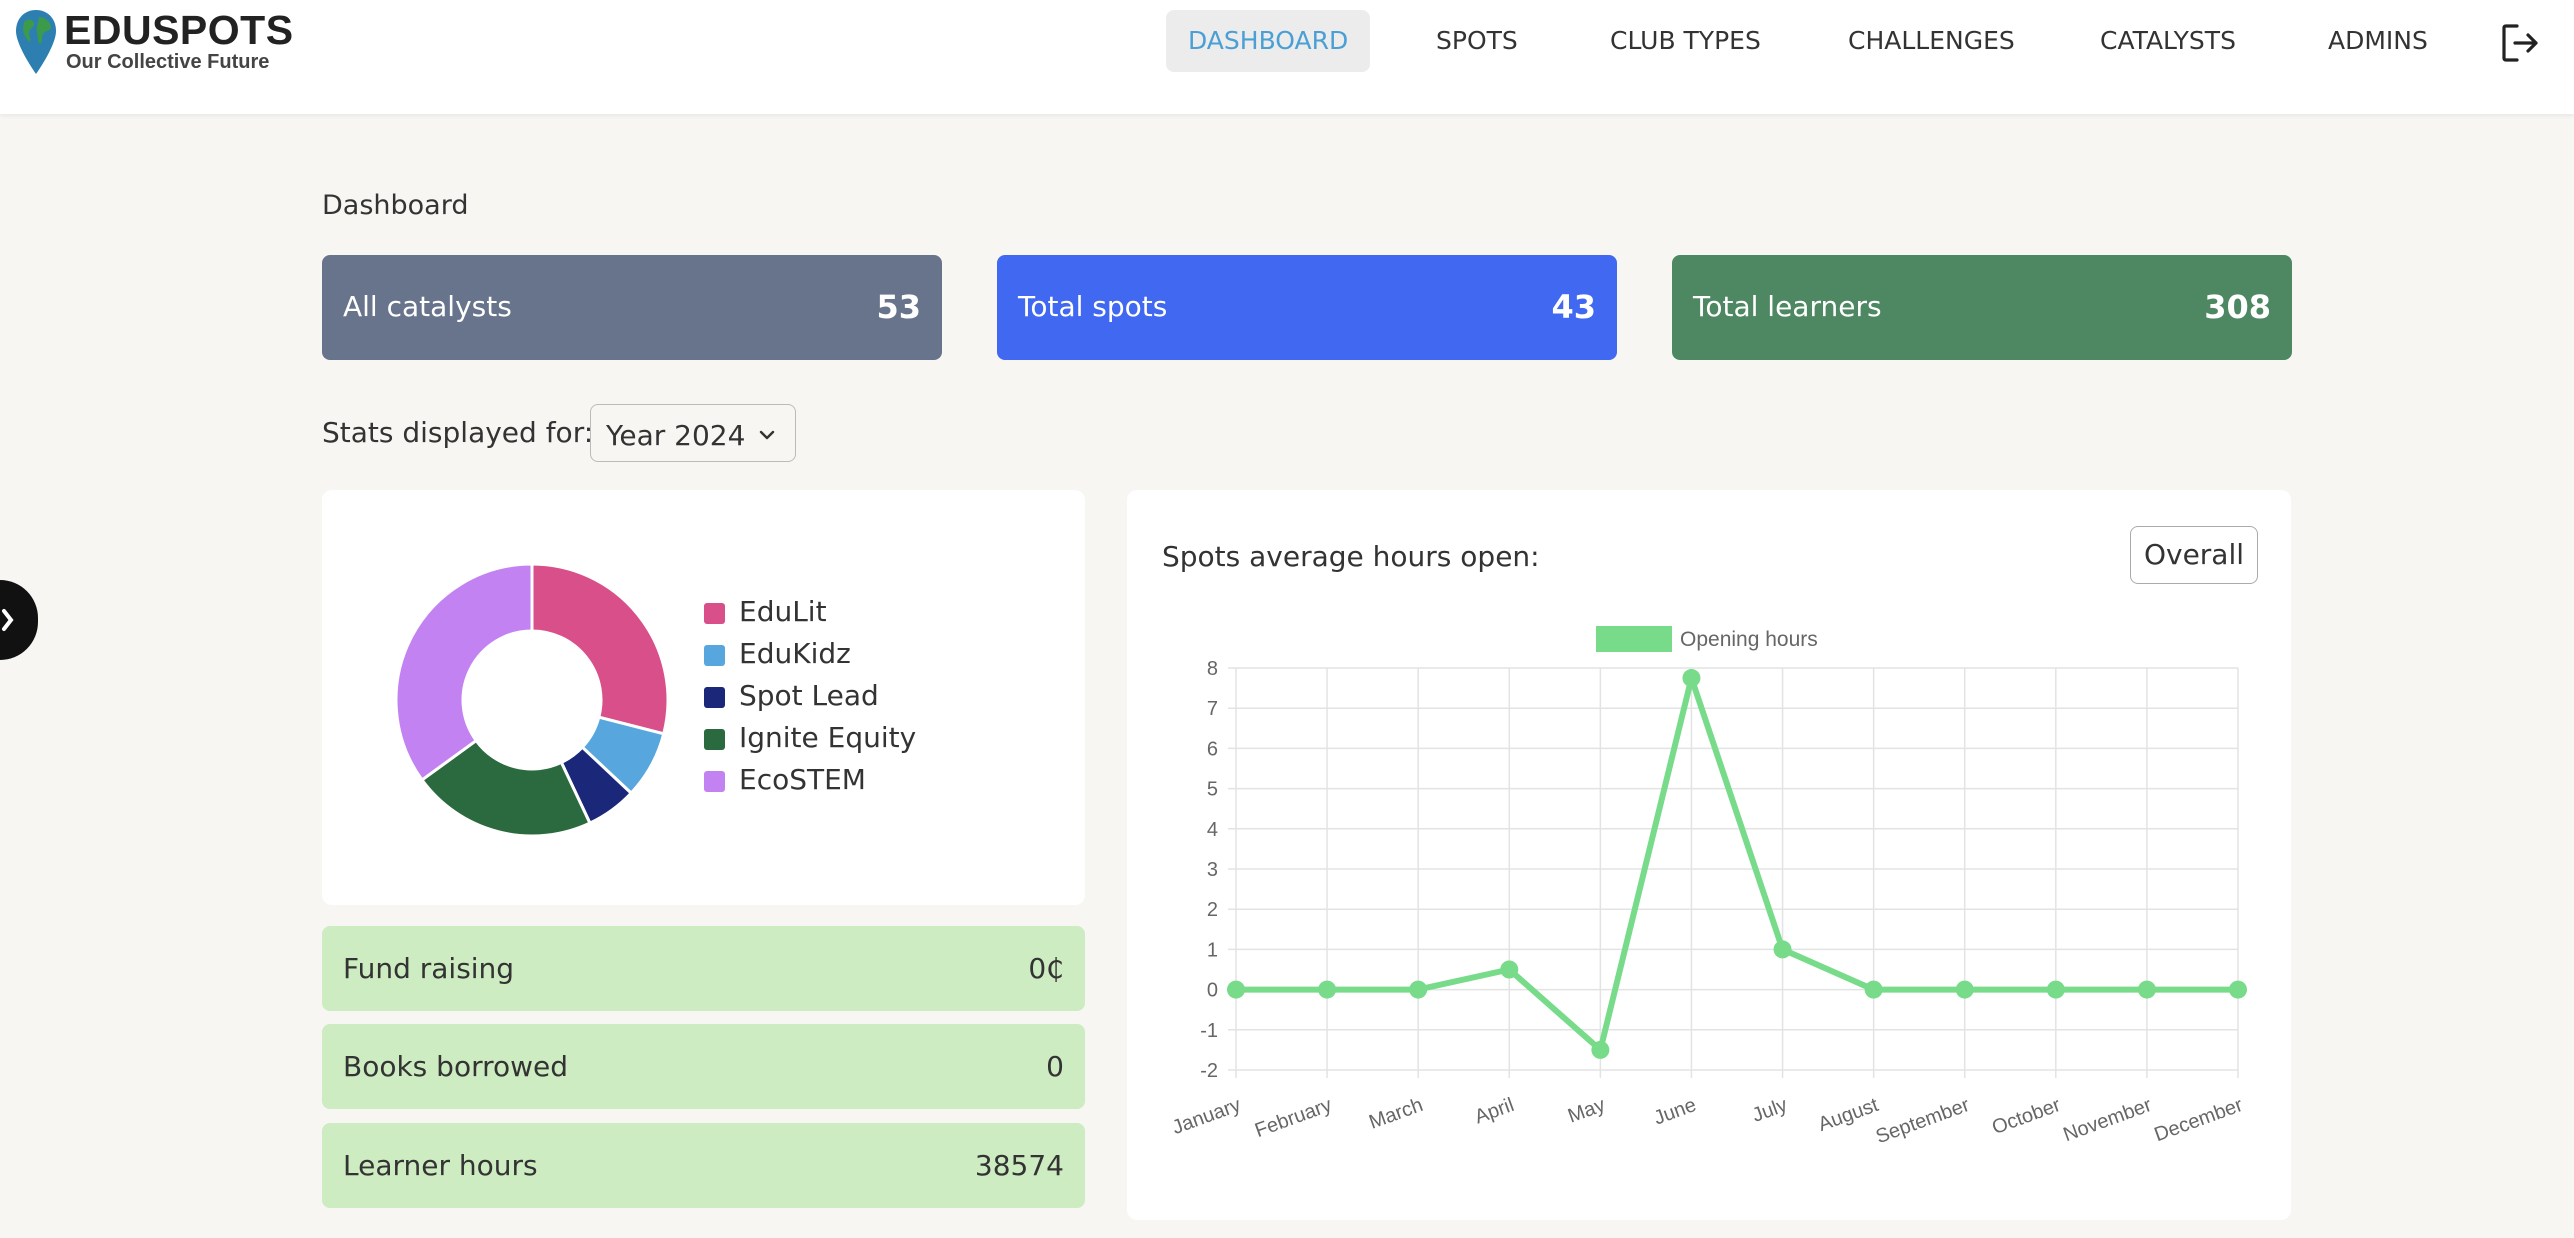 The height and width of the screenshot is (1238, 2574). Describe the element at coordinates (456, 1066) in the screenshot. I see `metric-label: Books borrowed` at that location.